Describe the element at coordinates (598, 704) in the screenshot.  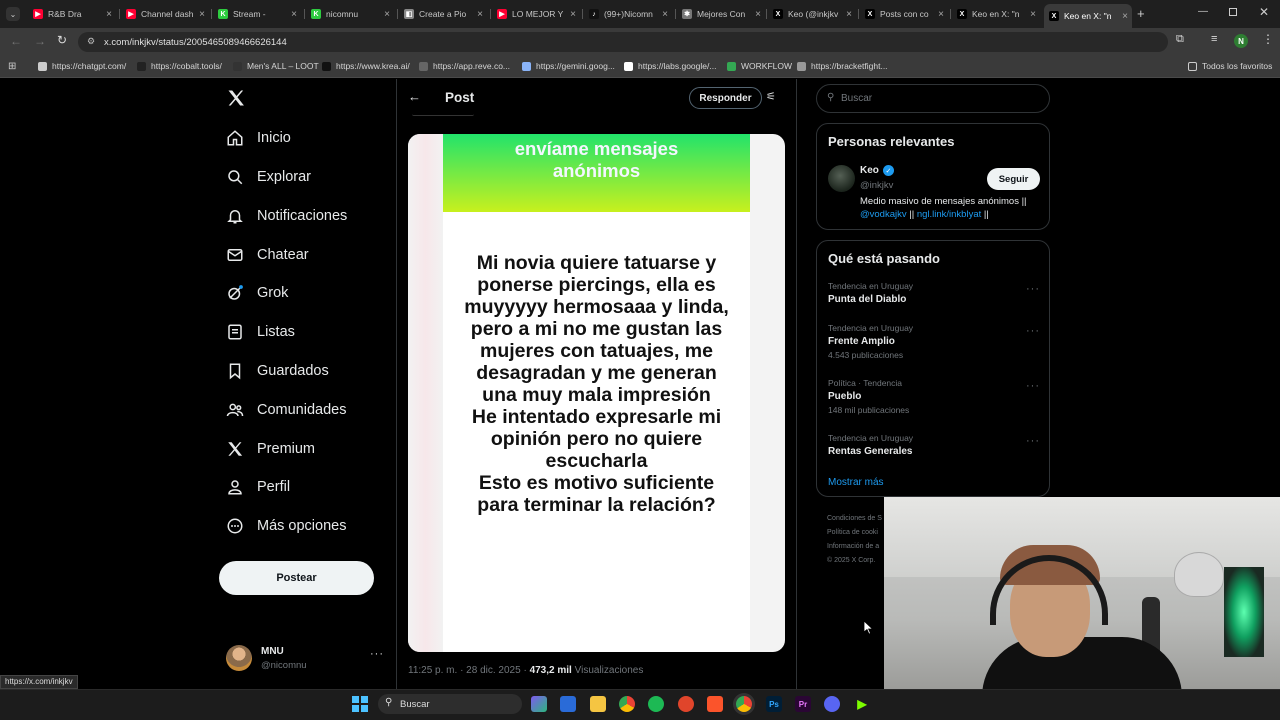
I see `file-explorer-icon` at that location.